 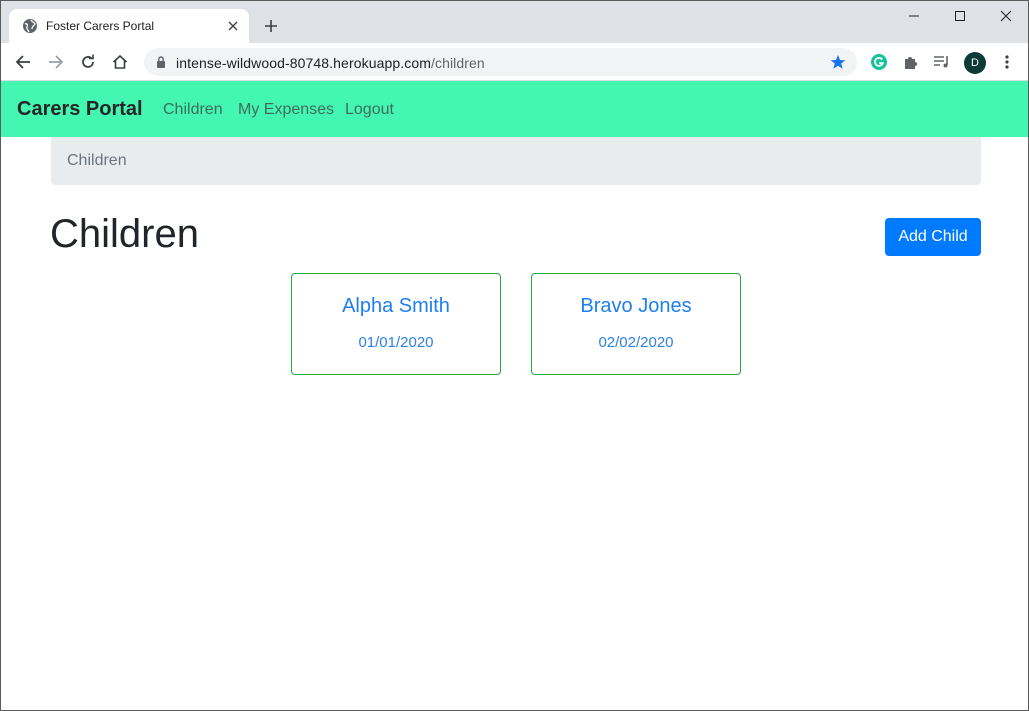 What do you see at coordinates (975, 63) in the screenshot?
I see `profile-avatar: D` at bounding box center [975, 63].